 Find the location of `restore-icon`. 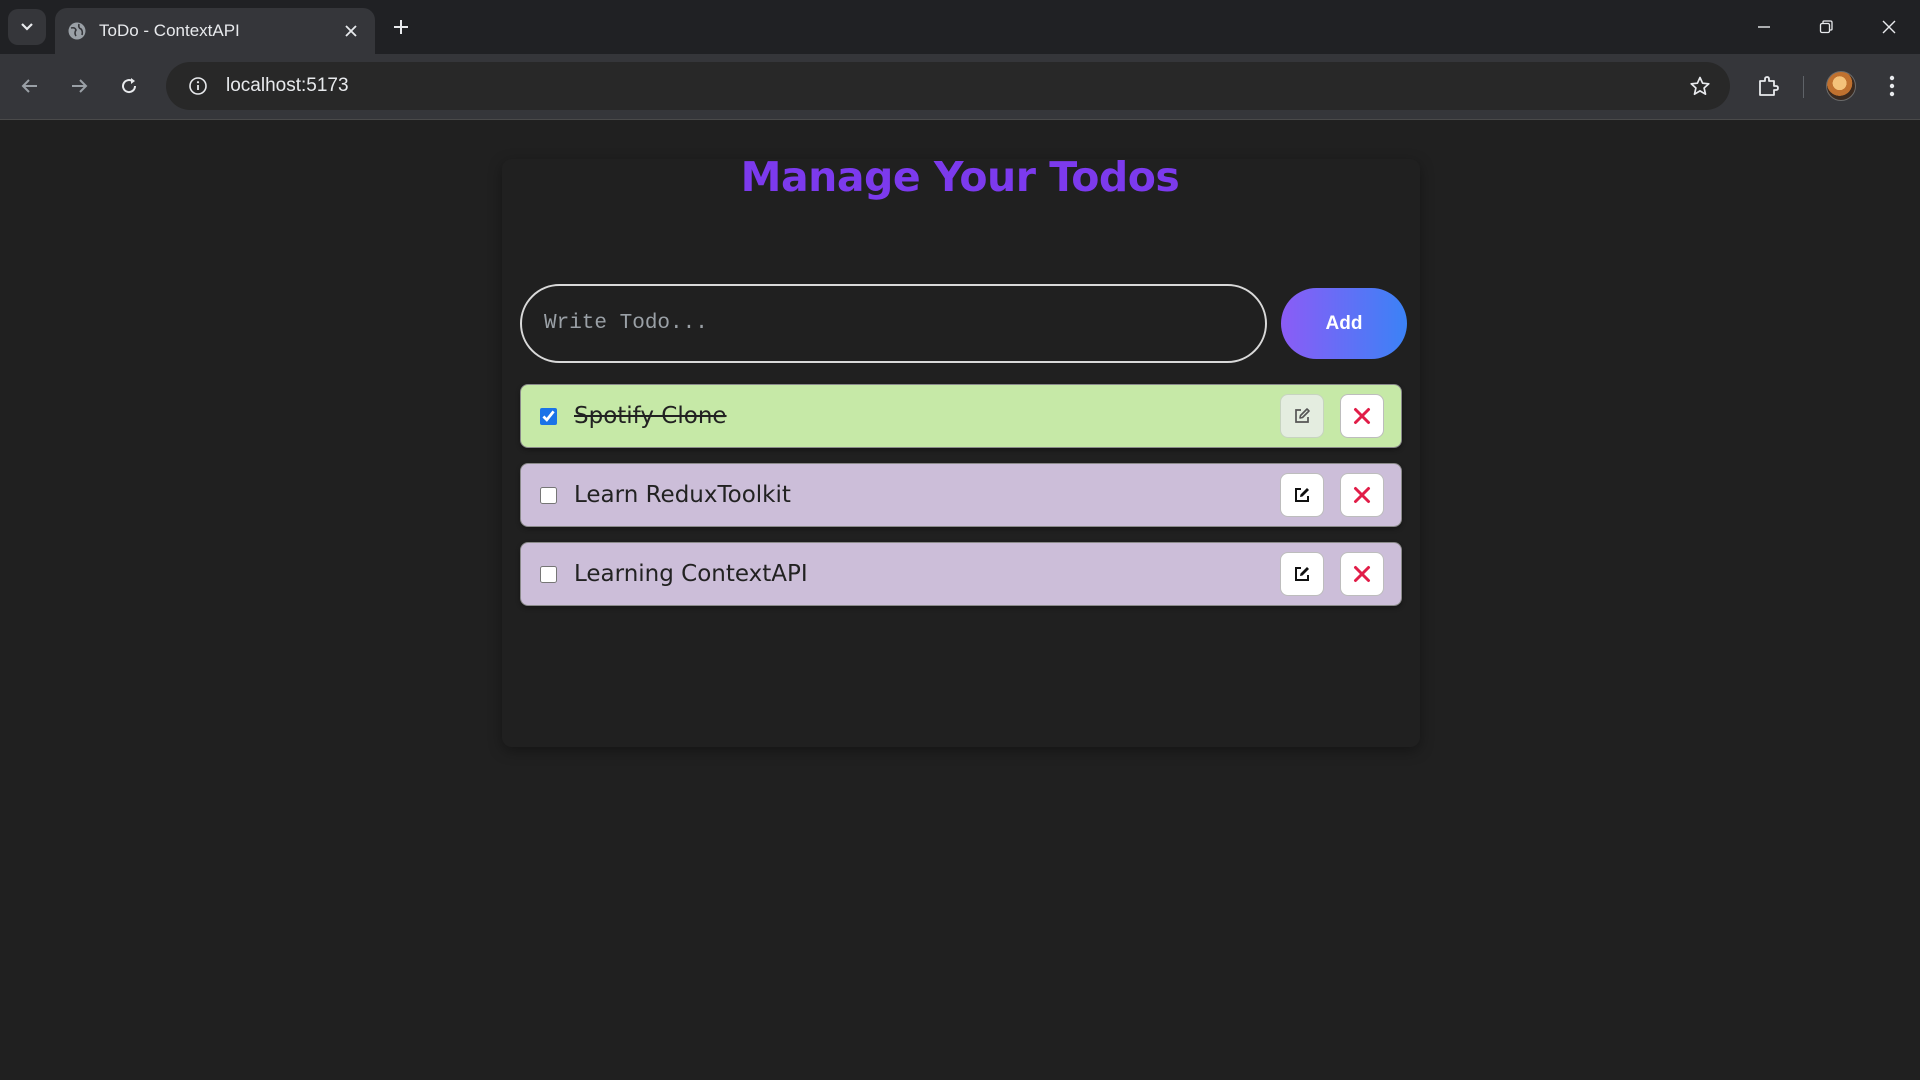

restore-icon is located at coordinates (1826, 27).